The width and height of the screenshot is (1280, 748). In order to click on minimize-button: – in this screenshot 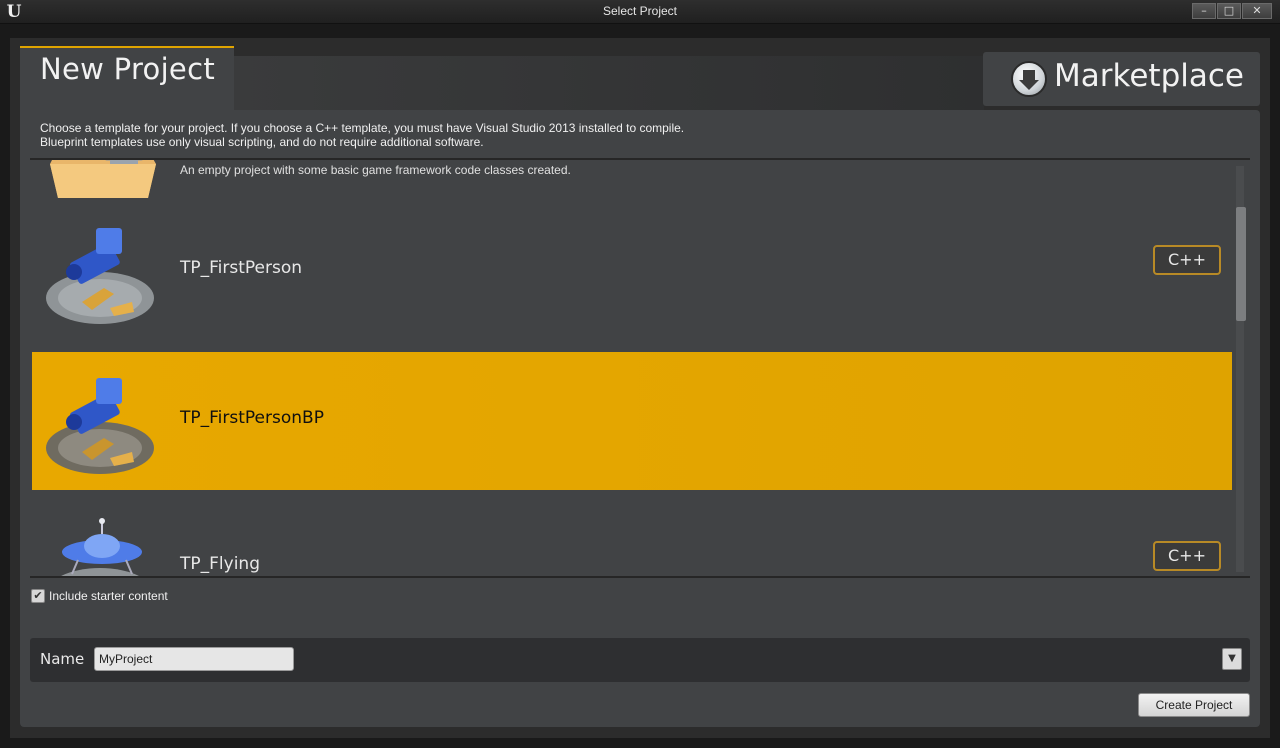, I will do `click(1204, 11)`.